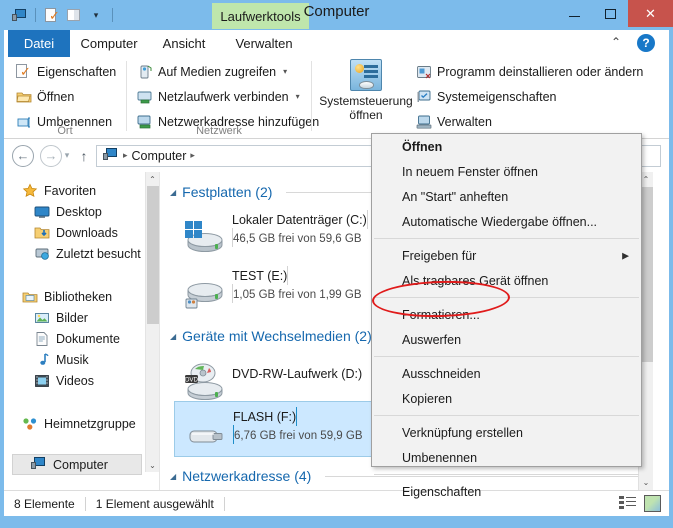 The height and width of the screenshot is (528, 673). I want to click on context-menu-item-verknuepfung-erstellen-label: Verknüpfung erstellen, so click(462, 432).